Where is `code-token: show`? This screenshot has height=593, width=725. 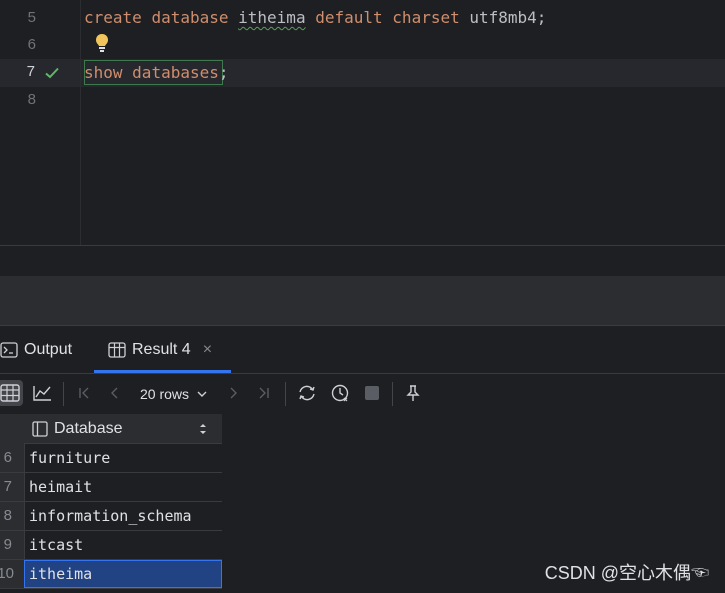 code-token: show is located at coordinates (103, 72).